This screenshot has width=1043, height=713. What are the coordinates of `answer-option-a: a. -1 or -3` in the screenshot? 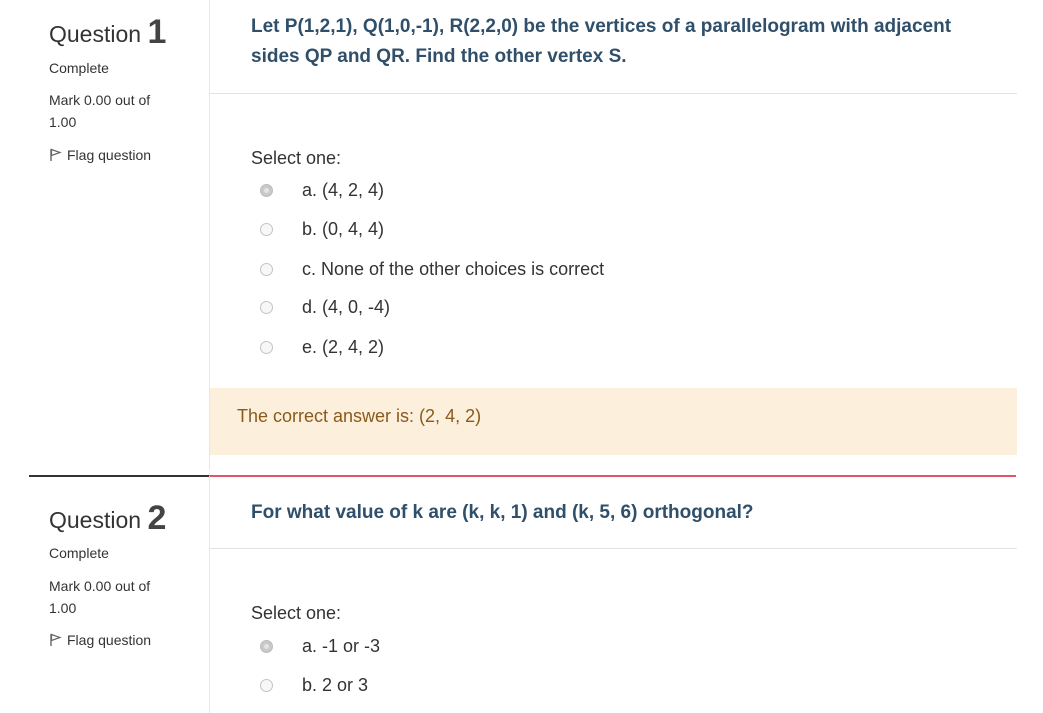 It's located at (510, 649).